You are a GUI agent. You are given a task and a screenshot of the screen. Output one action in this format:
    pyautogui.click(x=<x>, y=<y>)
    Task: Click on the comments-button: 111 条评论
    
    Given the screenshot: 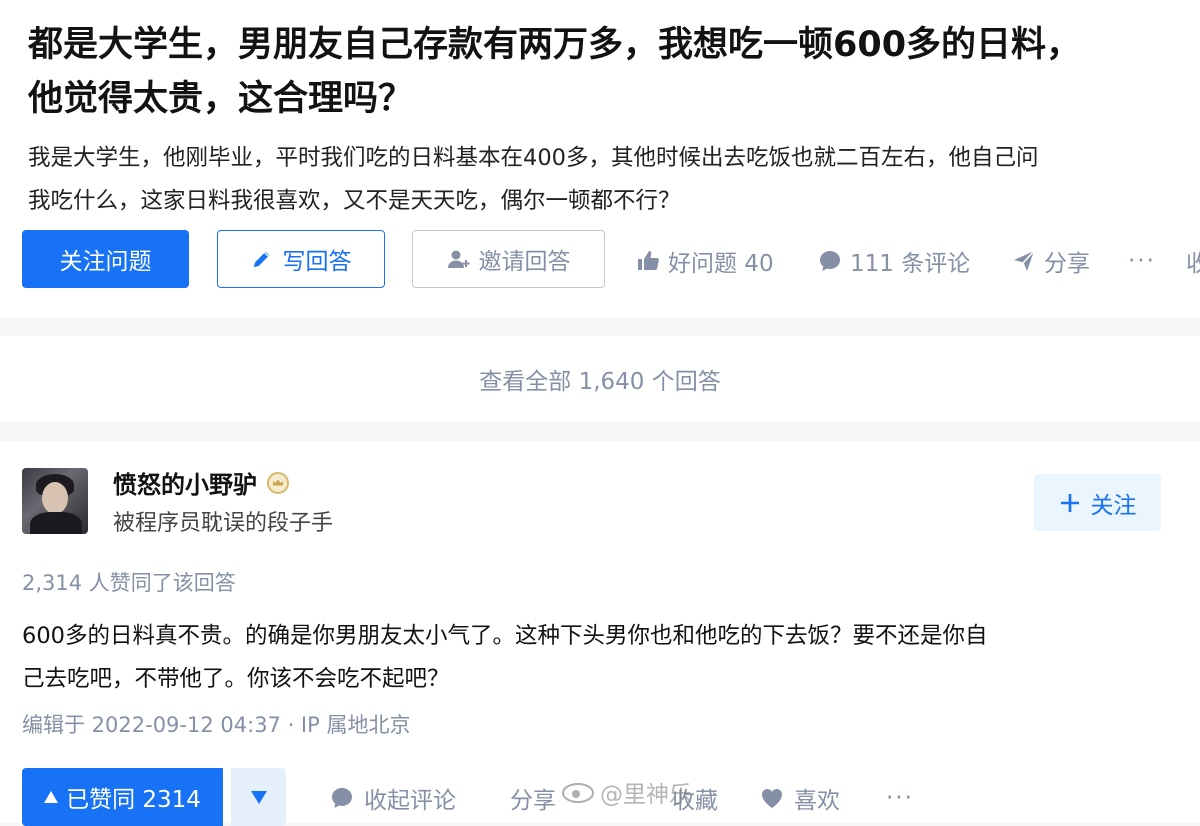 What is the action you would take?
    pyautogui.click(x=894, y=261)
    